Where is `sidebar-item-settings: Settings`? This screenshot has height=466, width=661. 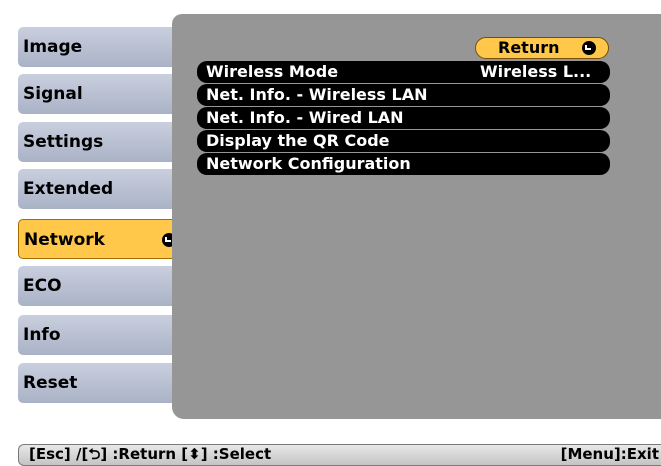 sidebar-item-settings: Settings is located at coordinates (101, 142).